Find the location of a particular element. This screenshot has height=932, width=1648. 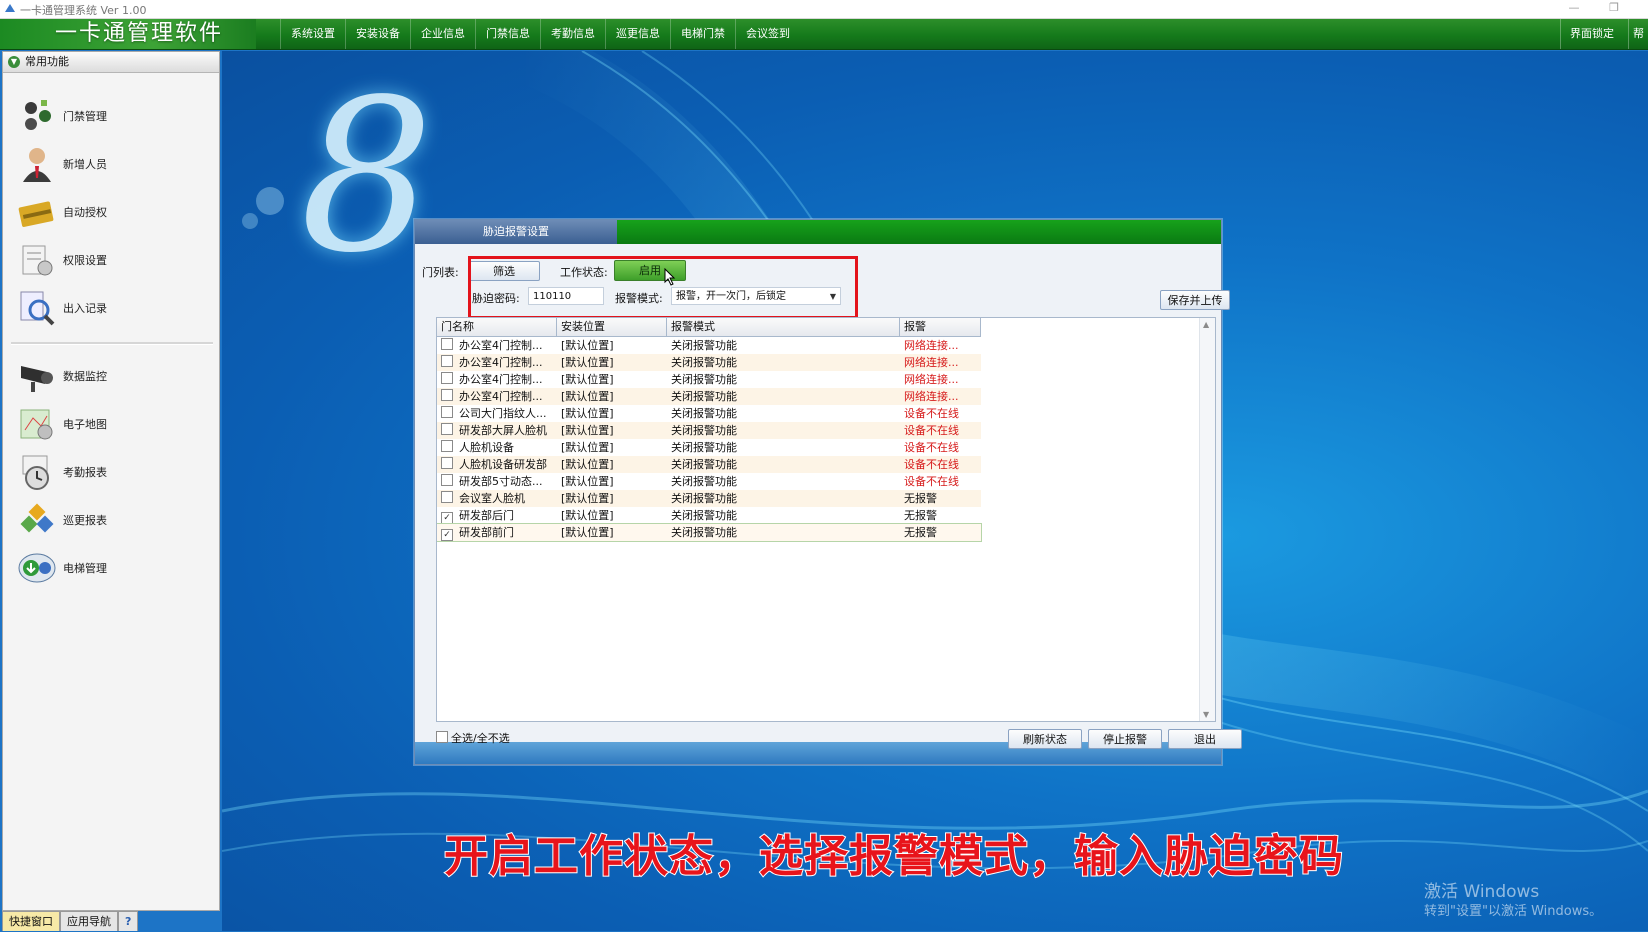

door-access-icon is located at coordinates (38, 115).